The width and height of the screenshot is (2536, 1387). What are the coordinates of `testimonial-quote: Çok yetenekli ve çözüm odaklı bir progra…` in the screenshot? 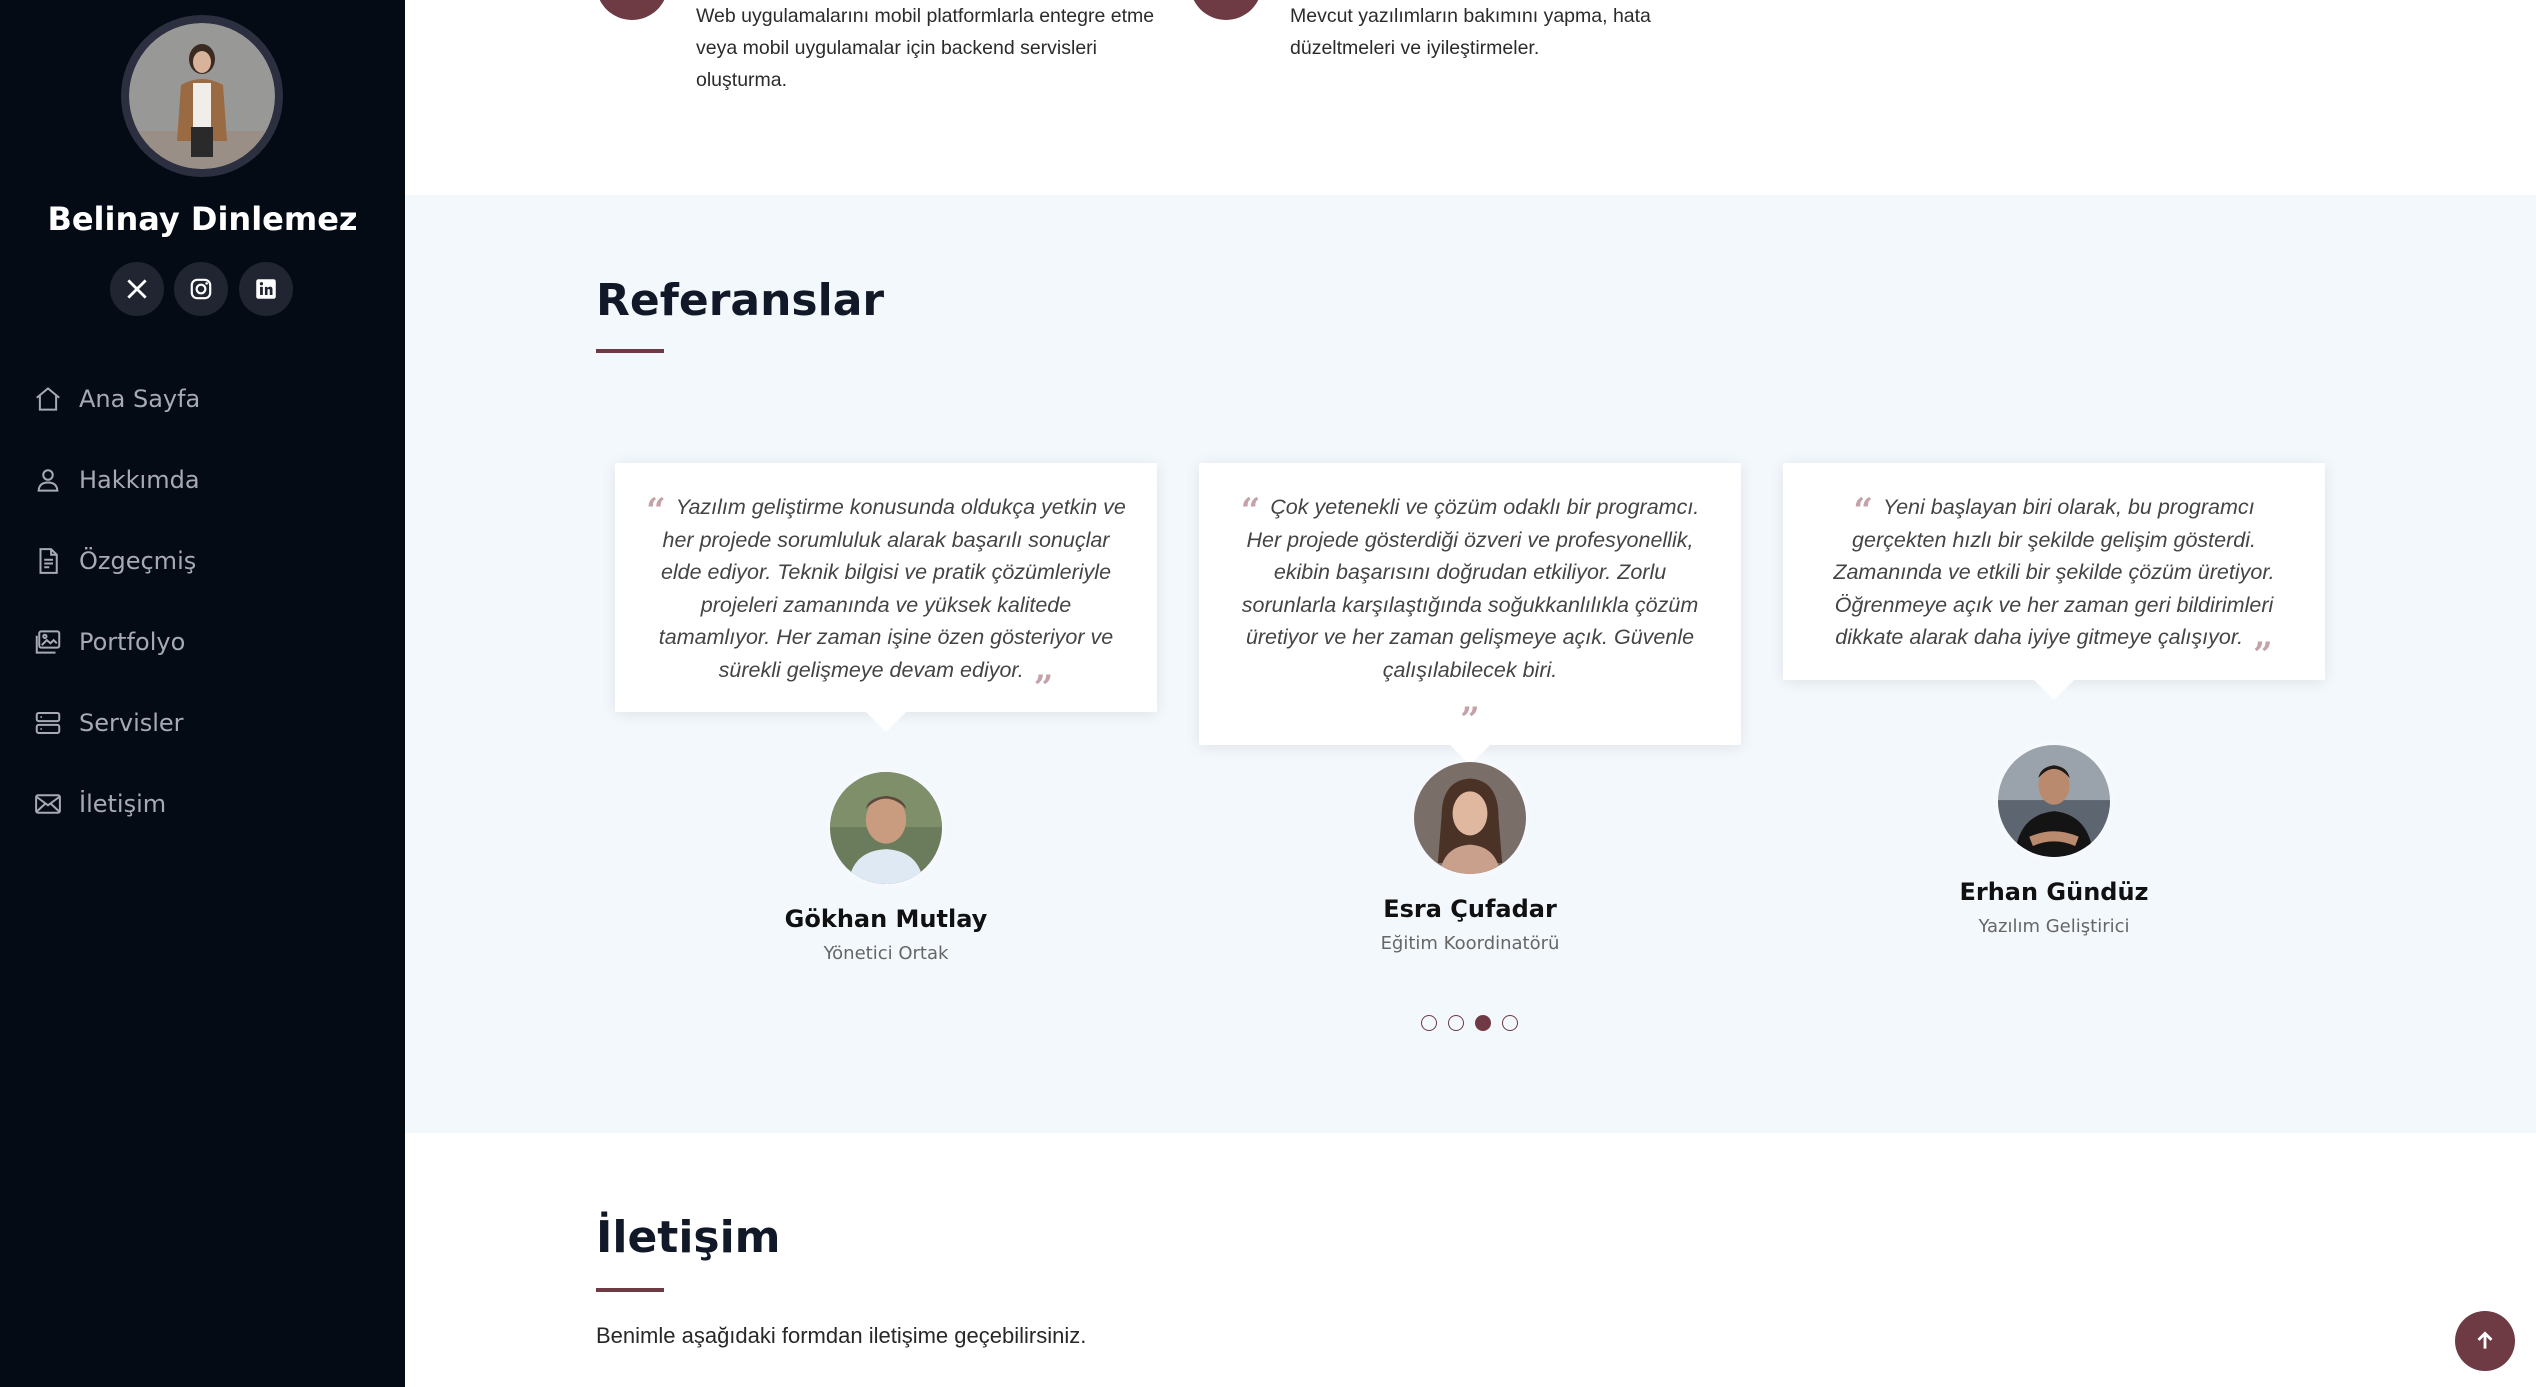 It's located at (1470, 588).